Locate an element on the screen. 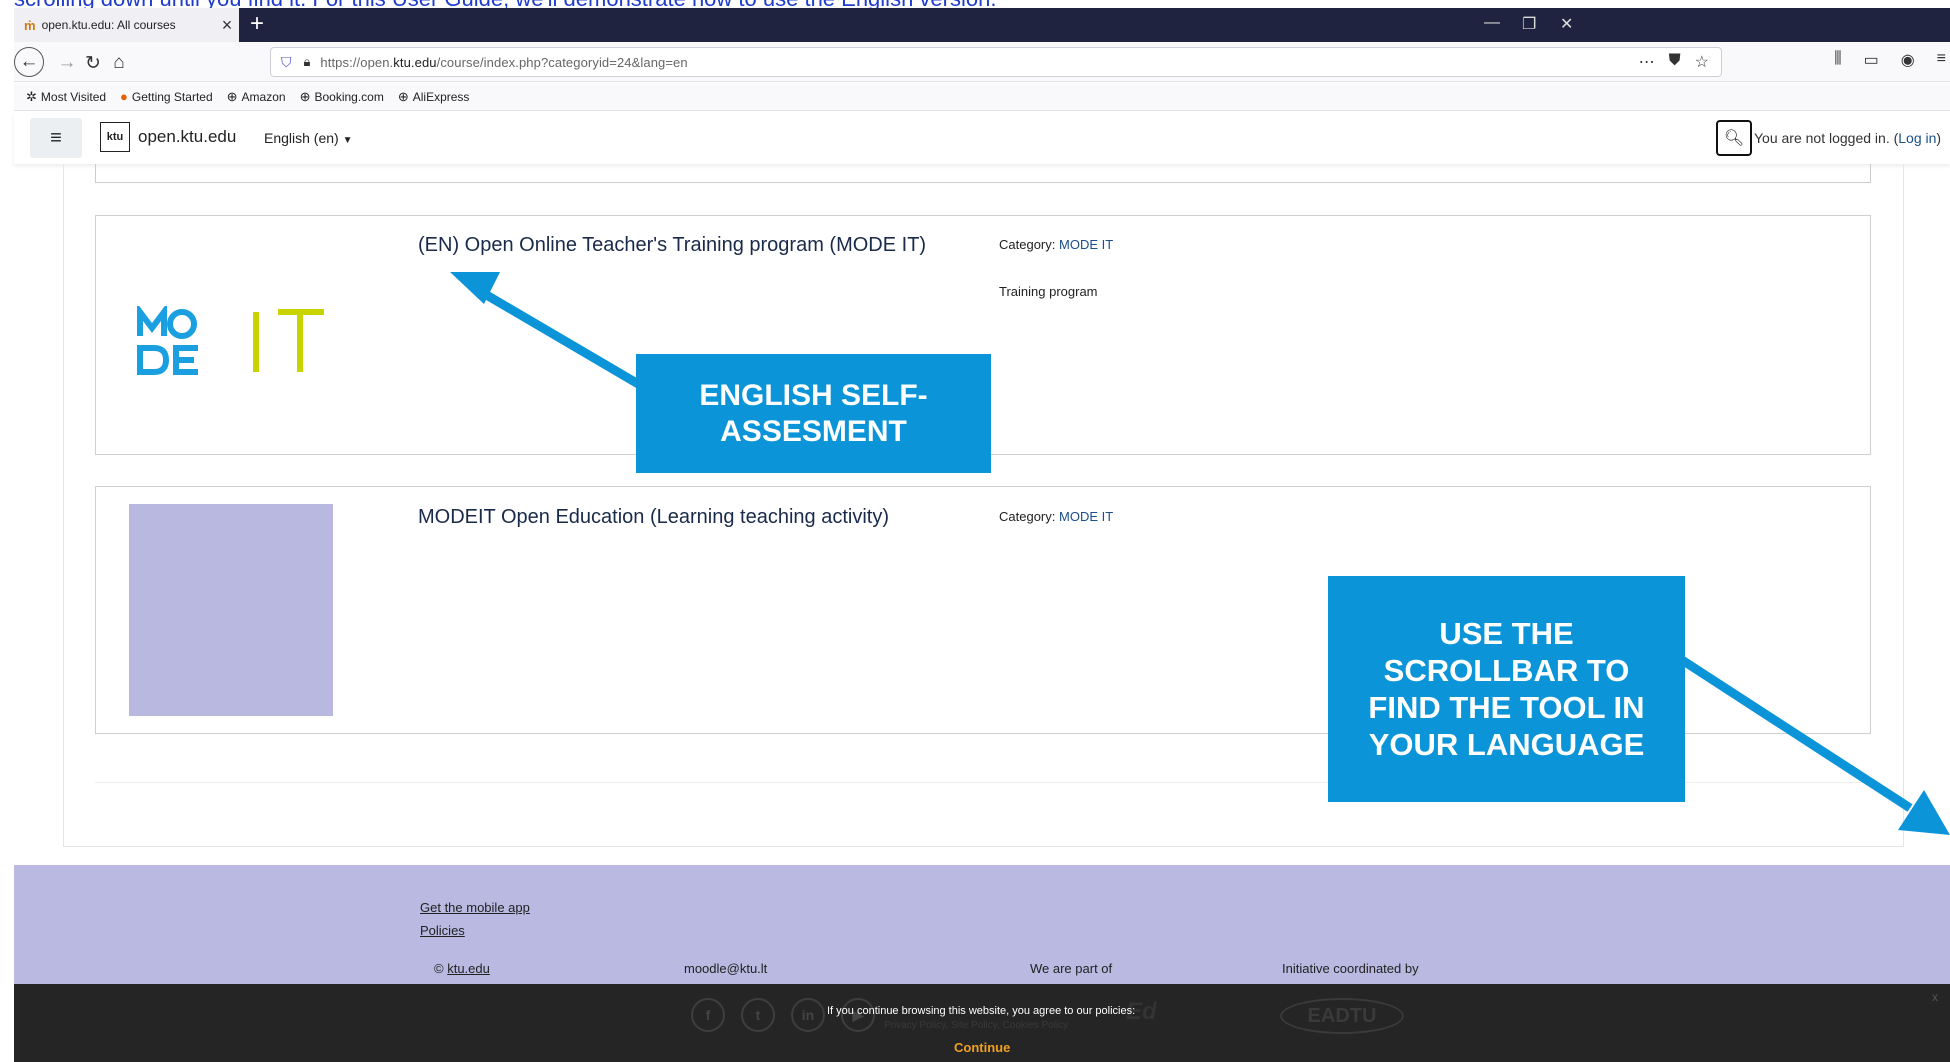 The height and width of the screenshot is (1062, 1950). lock-icon: 🔒︎ is located at coordinates (307, 62).